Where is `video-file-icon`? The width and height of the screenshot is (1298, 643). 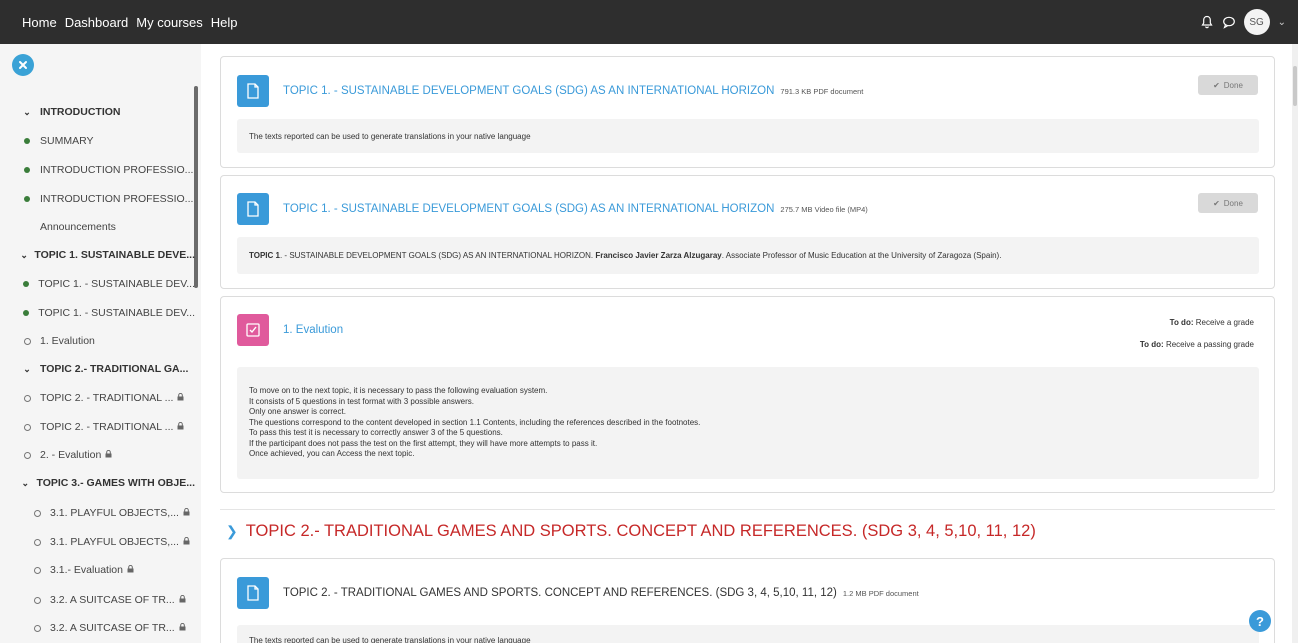 video-file-icon is located at coordinates (253, 209).